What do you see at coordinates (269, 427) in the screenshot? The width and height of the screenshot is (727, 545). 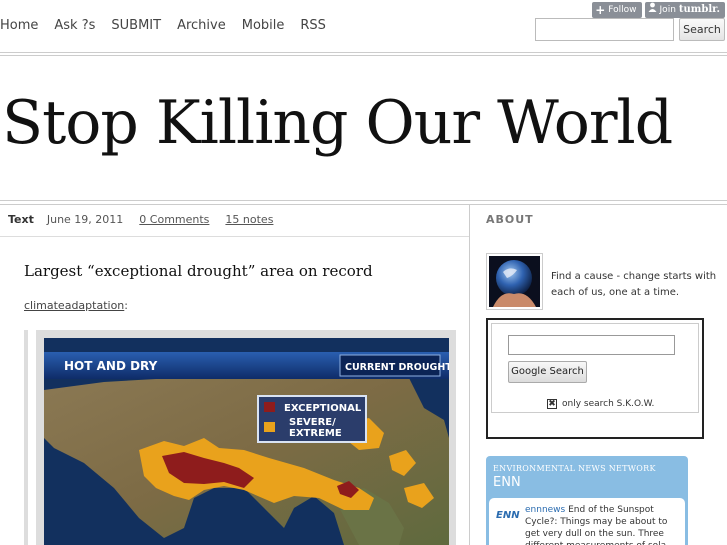 I see `legend-swatch-severe` at bounding box center [269, 427].